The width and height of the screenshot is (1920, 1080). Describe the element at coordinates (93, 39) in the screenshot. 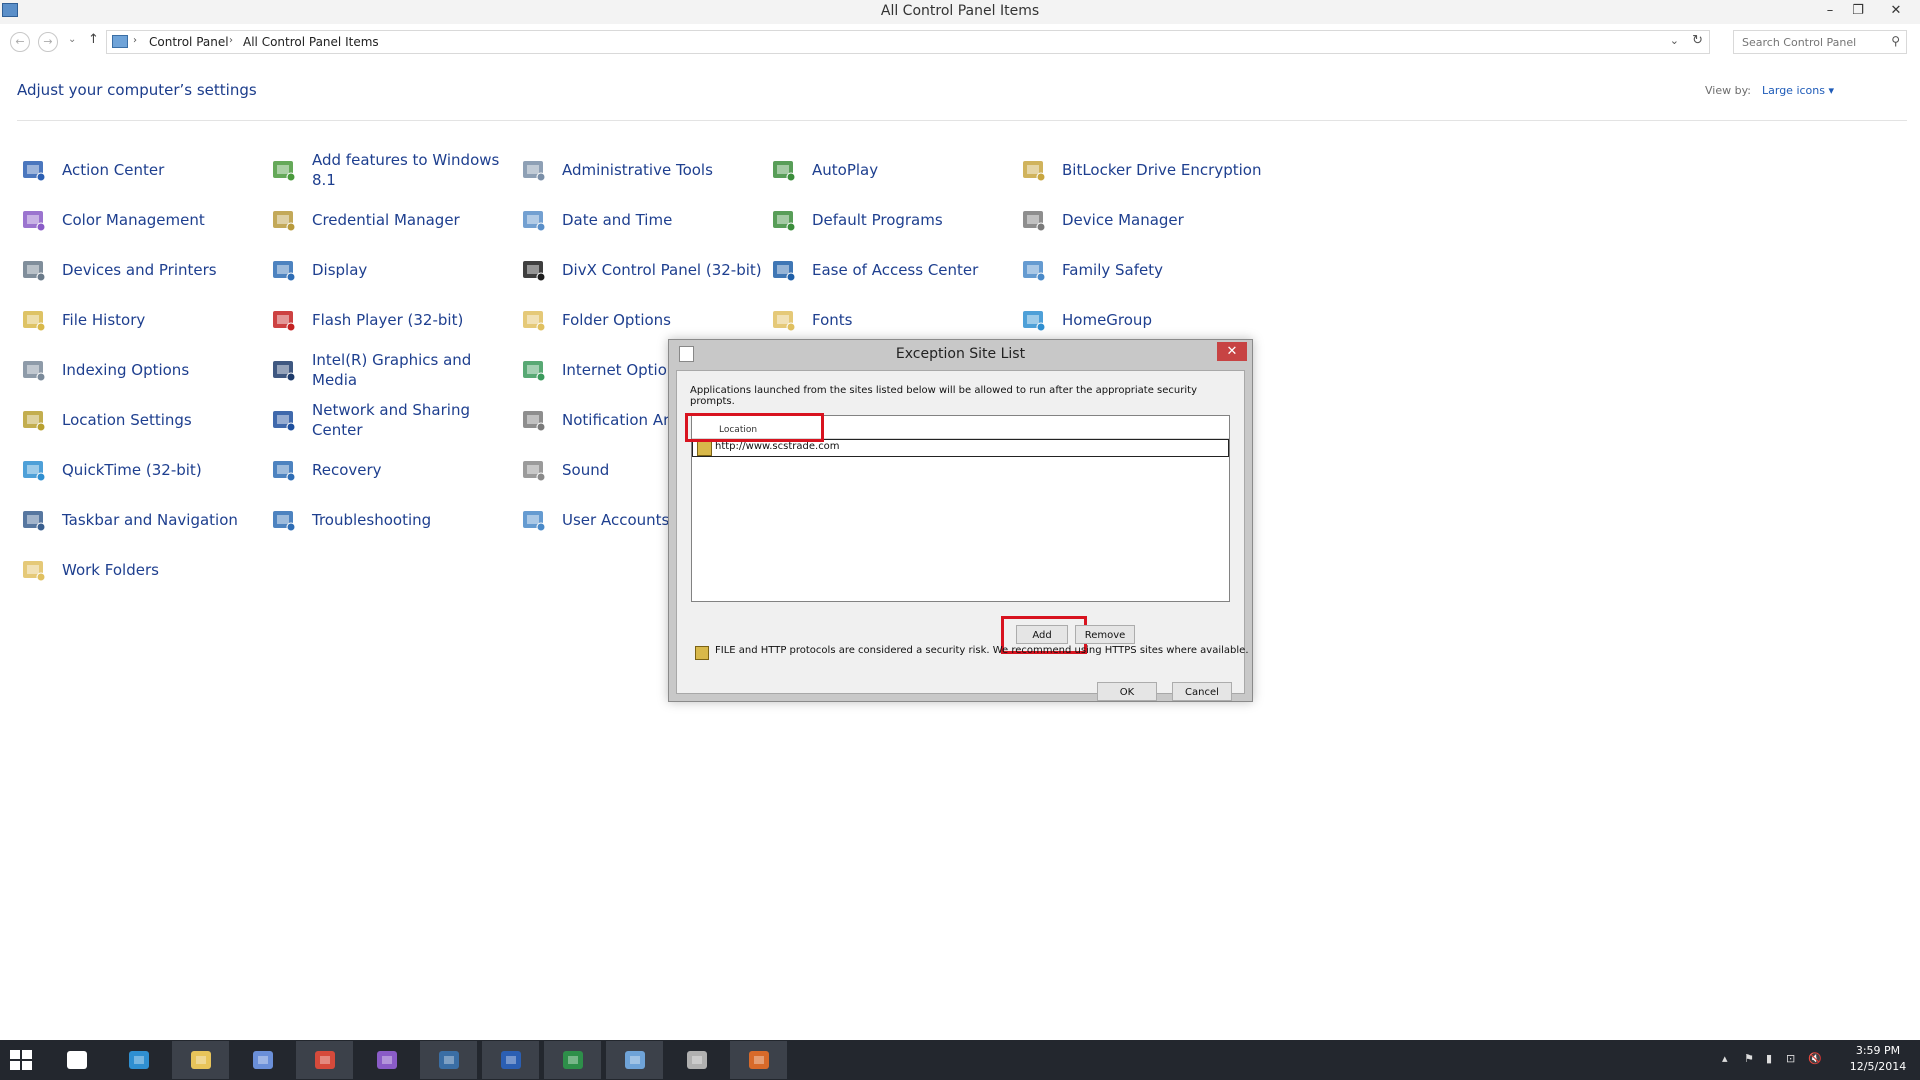

I see `up-button: ↑` at that location.